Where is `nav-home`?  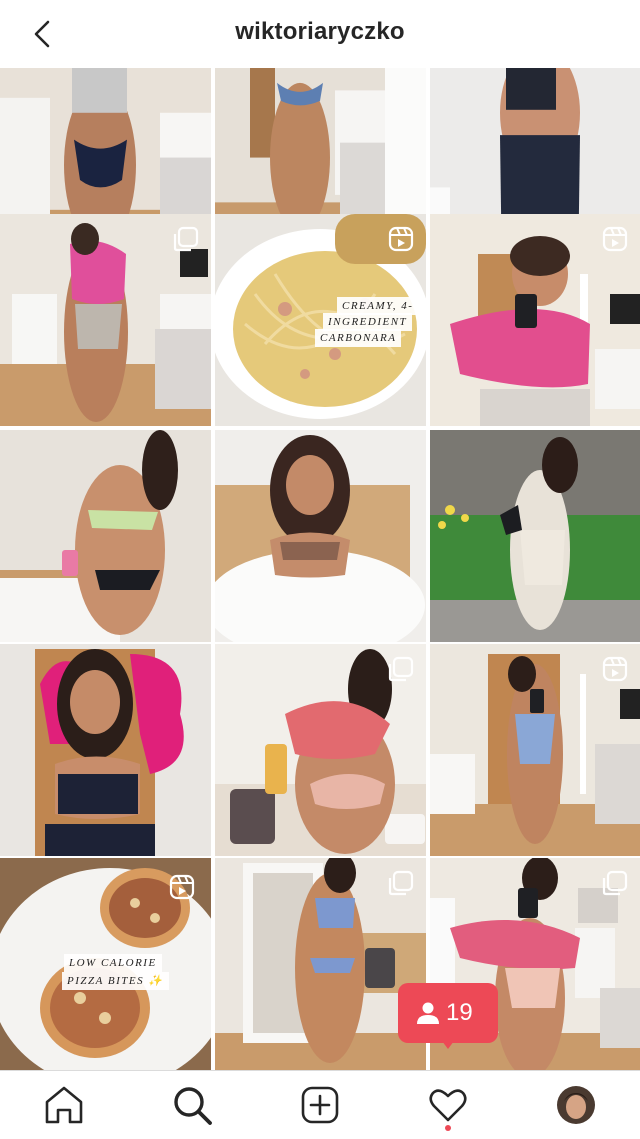
nav-home is located at coordinates (64, 1105).